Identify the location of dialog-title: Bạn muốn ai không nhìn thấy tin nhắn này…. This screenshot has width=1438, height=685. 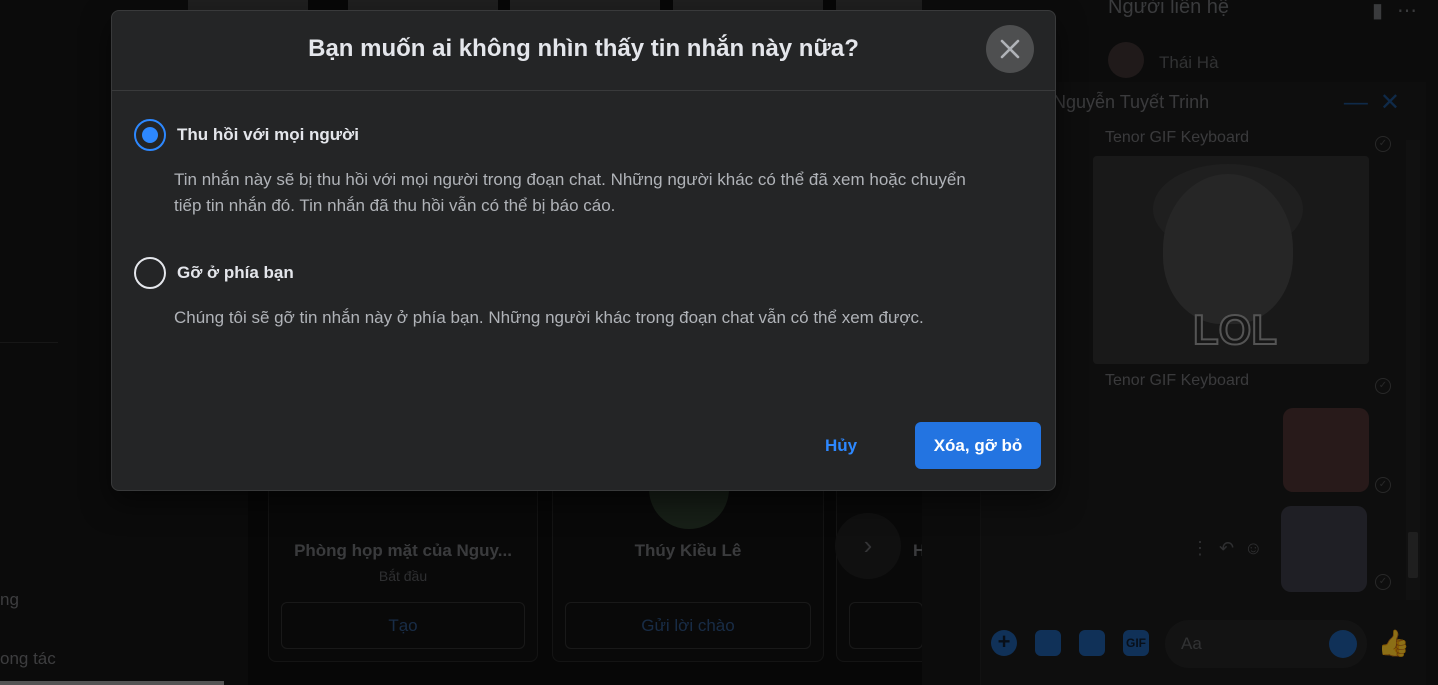
(583, 48).